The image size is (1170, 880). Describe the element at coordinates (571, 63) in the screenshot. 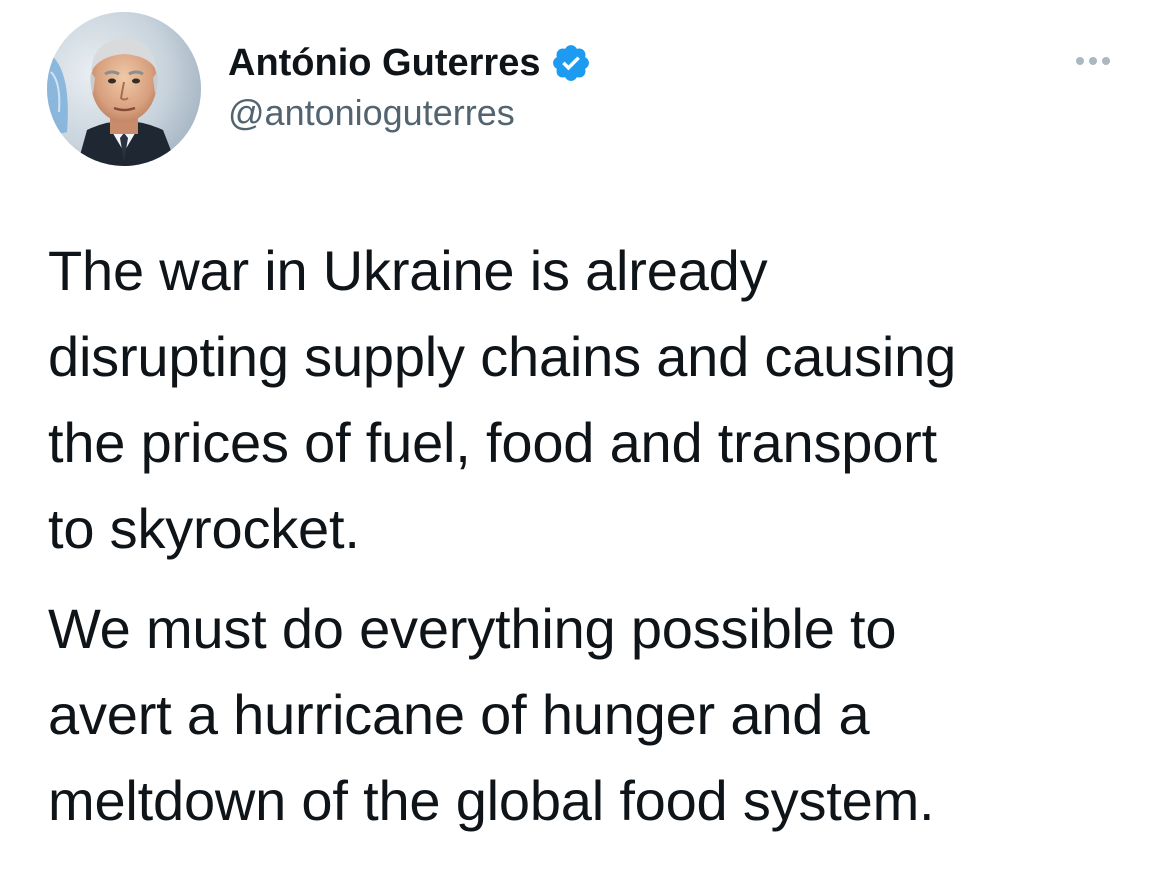

I see `verified-badge-icon` at that location.